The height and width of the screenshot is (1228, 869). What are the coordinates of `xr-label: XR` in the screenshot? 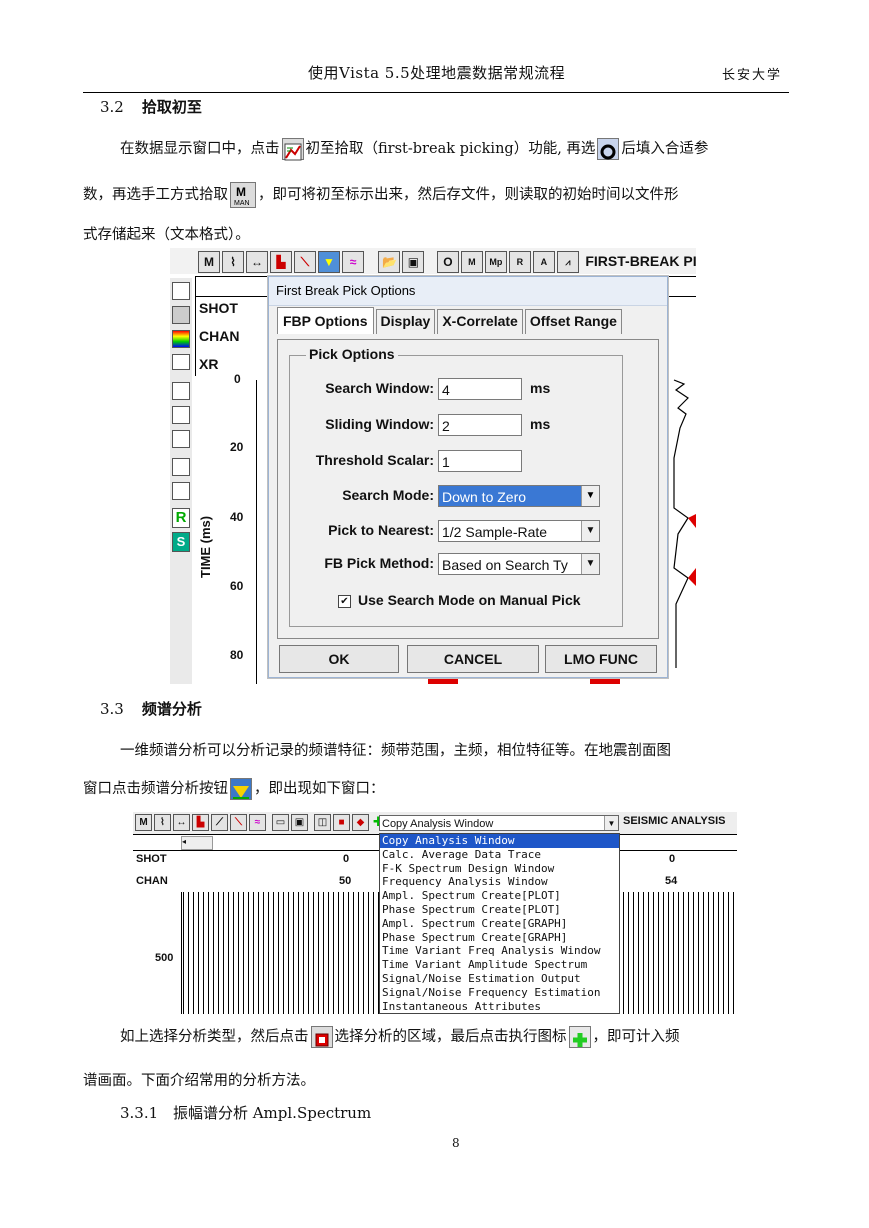 It's located at (209, 364).